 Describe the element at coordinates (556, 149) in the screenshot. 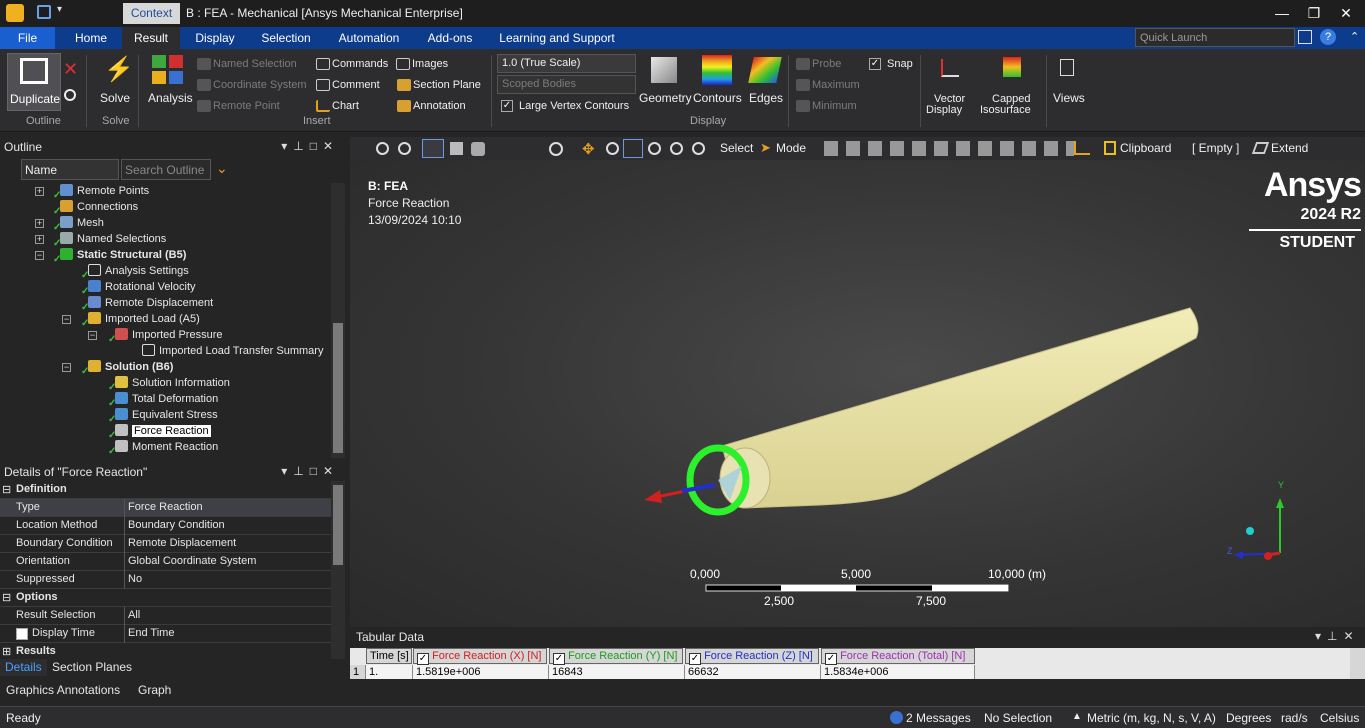

I see `rotate-icon` at that location.